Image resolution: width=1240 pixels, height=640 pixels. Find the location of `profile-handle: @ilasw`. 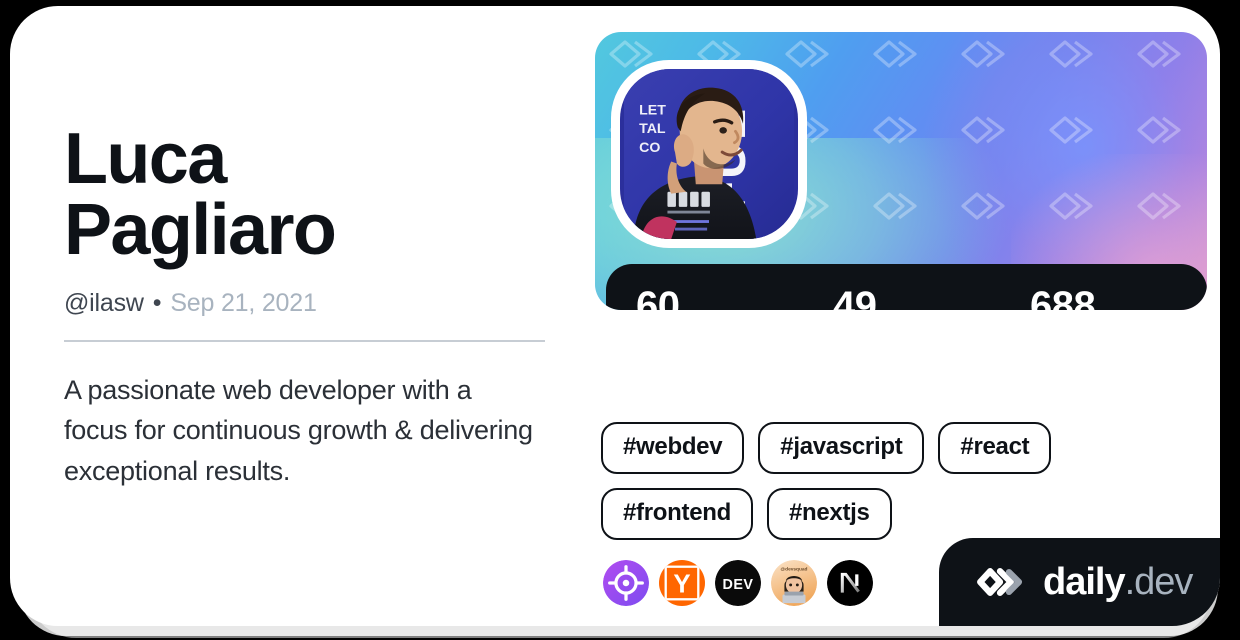

profile-handle: @ilasw is located at coordinates (104, 302).